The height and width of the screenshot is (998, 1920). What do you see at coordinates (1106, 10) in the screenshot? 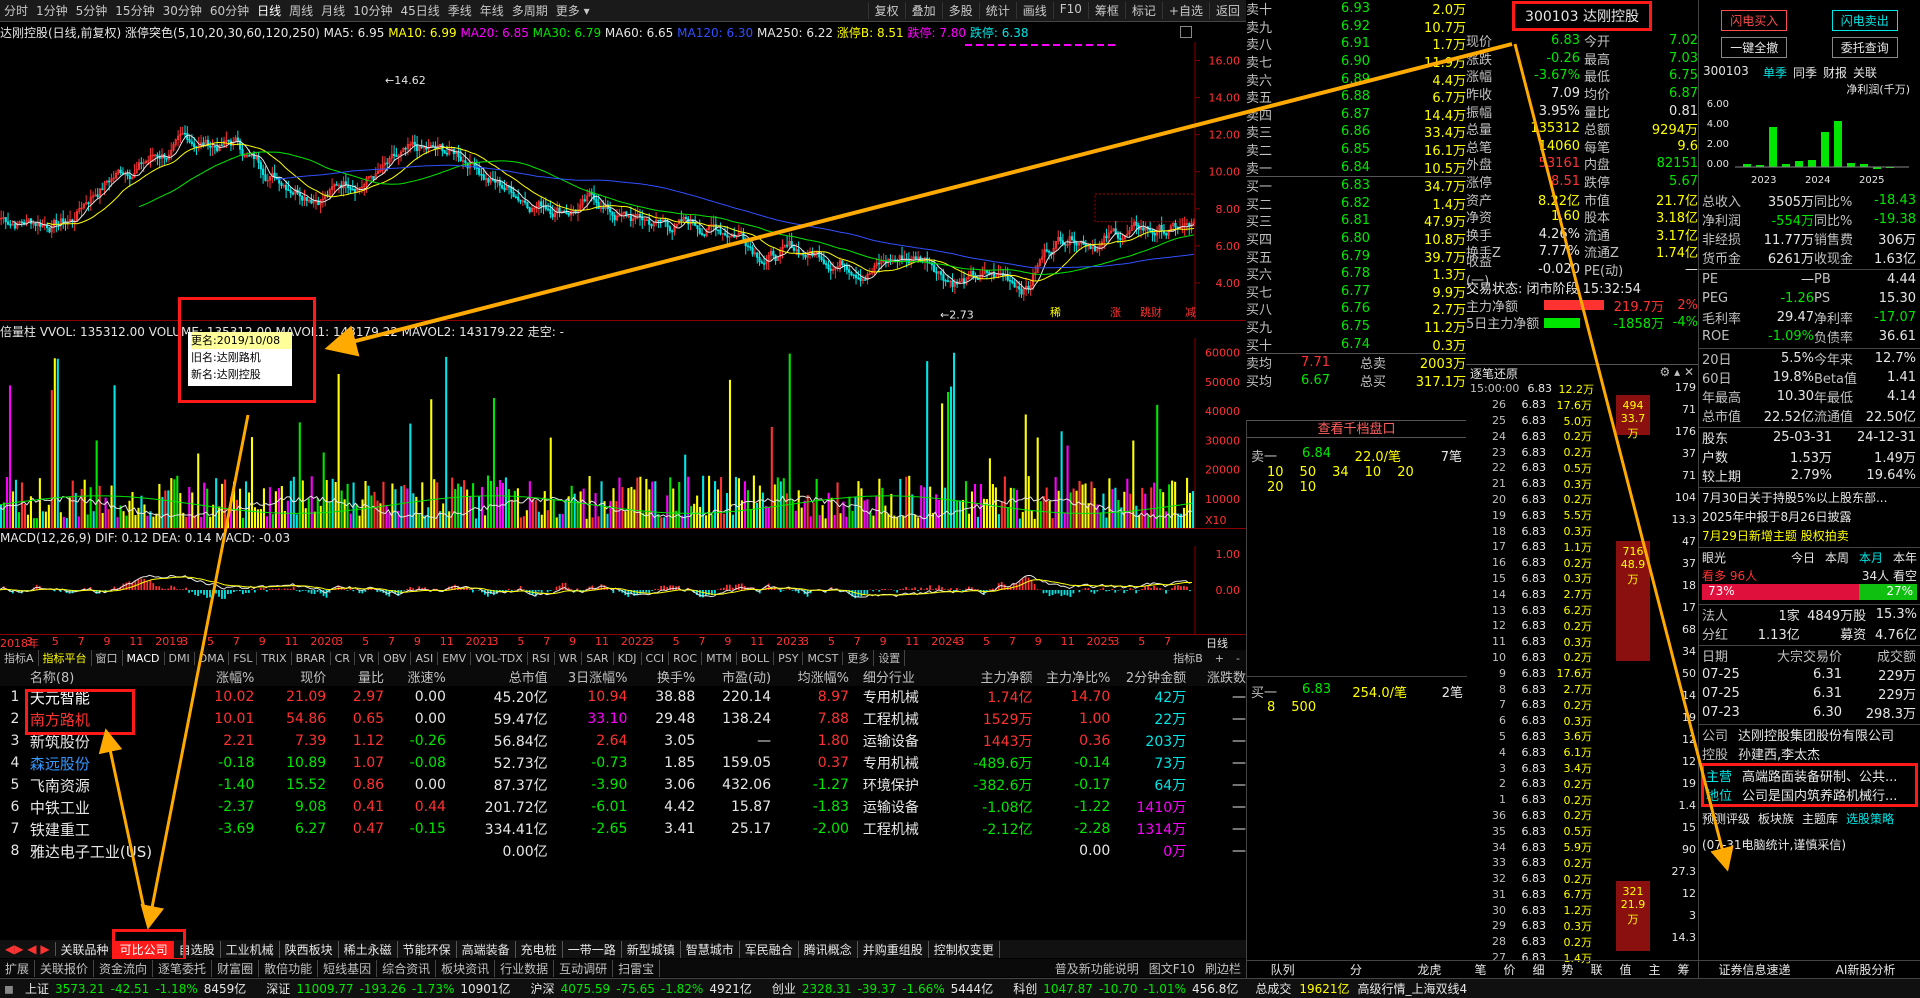
I see `toolbar-button: 筹框` at bounding box center [1106, 10].